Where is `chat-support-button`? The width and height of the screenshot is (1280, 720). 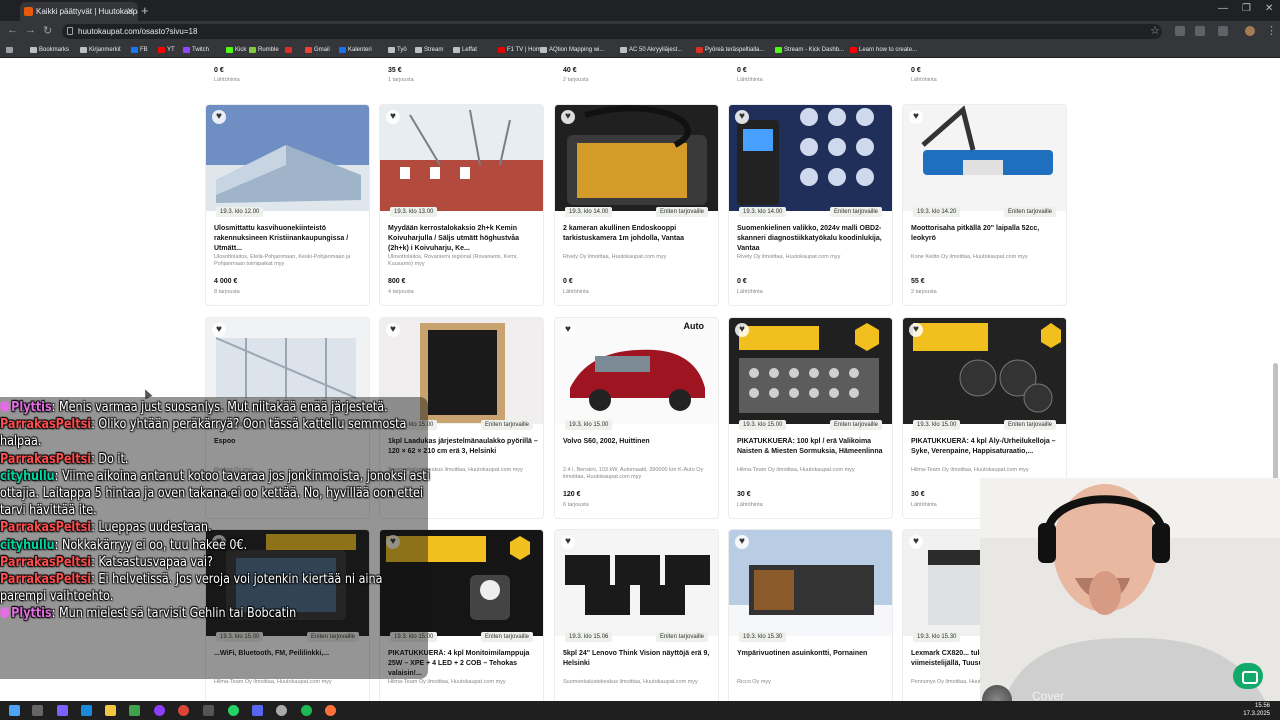 chat-support-button is located at coordinates (1248, 676).